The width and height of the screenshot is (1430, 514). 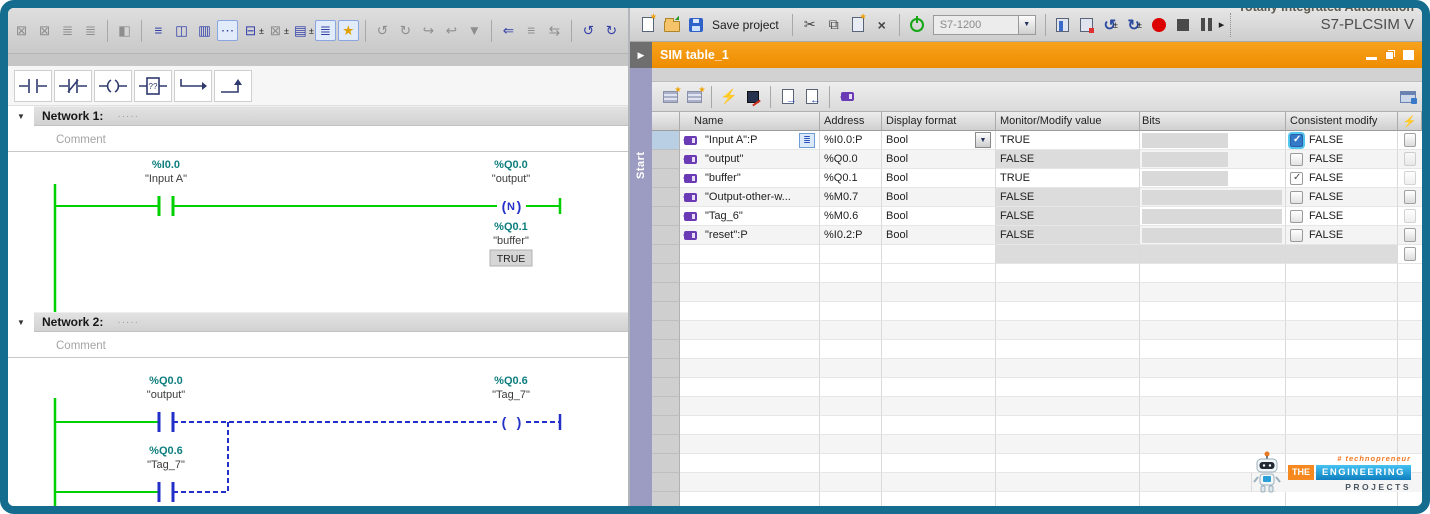 What do you see at coordinates (405, 30) in the screenshot?
I see `next-error-icon: ↻` at bounding box center [405, 30].